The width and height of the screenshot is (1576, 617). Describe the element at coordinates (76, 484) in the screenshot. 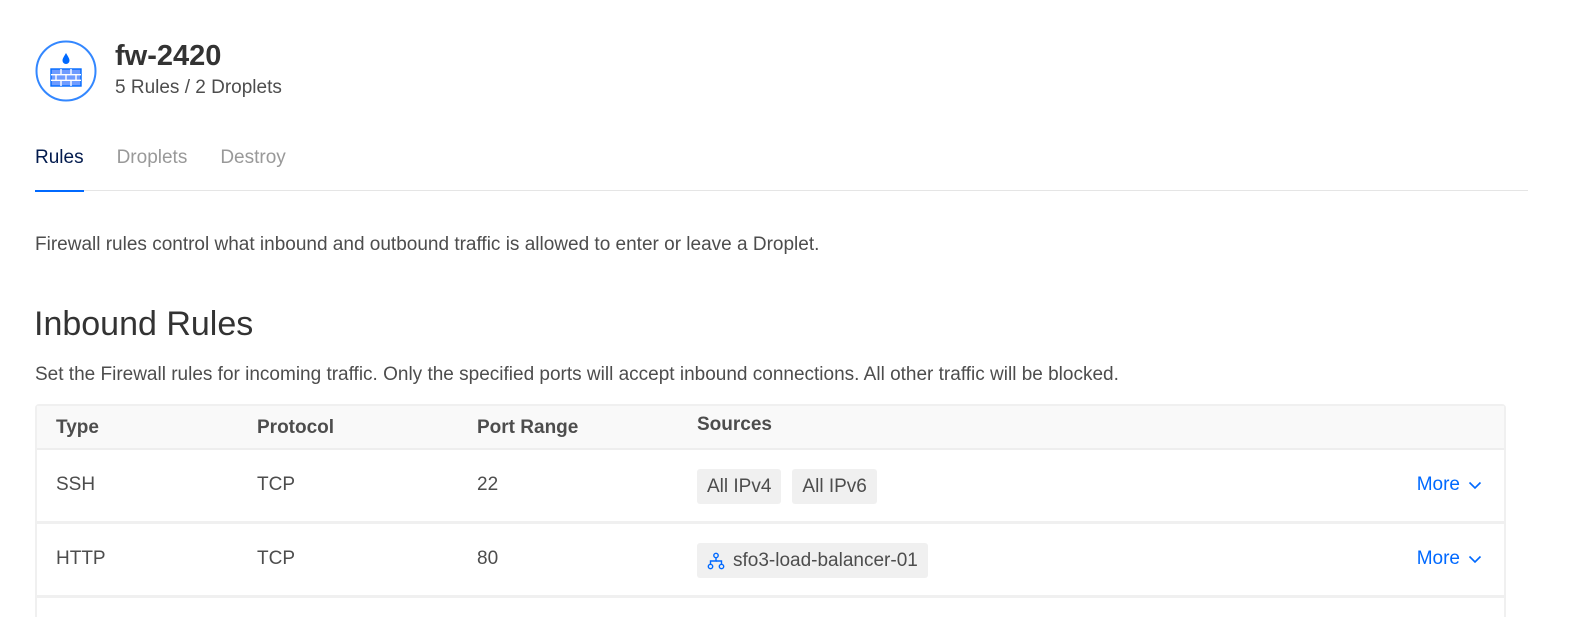

I see `rule-type: SSH` at that location.